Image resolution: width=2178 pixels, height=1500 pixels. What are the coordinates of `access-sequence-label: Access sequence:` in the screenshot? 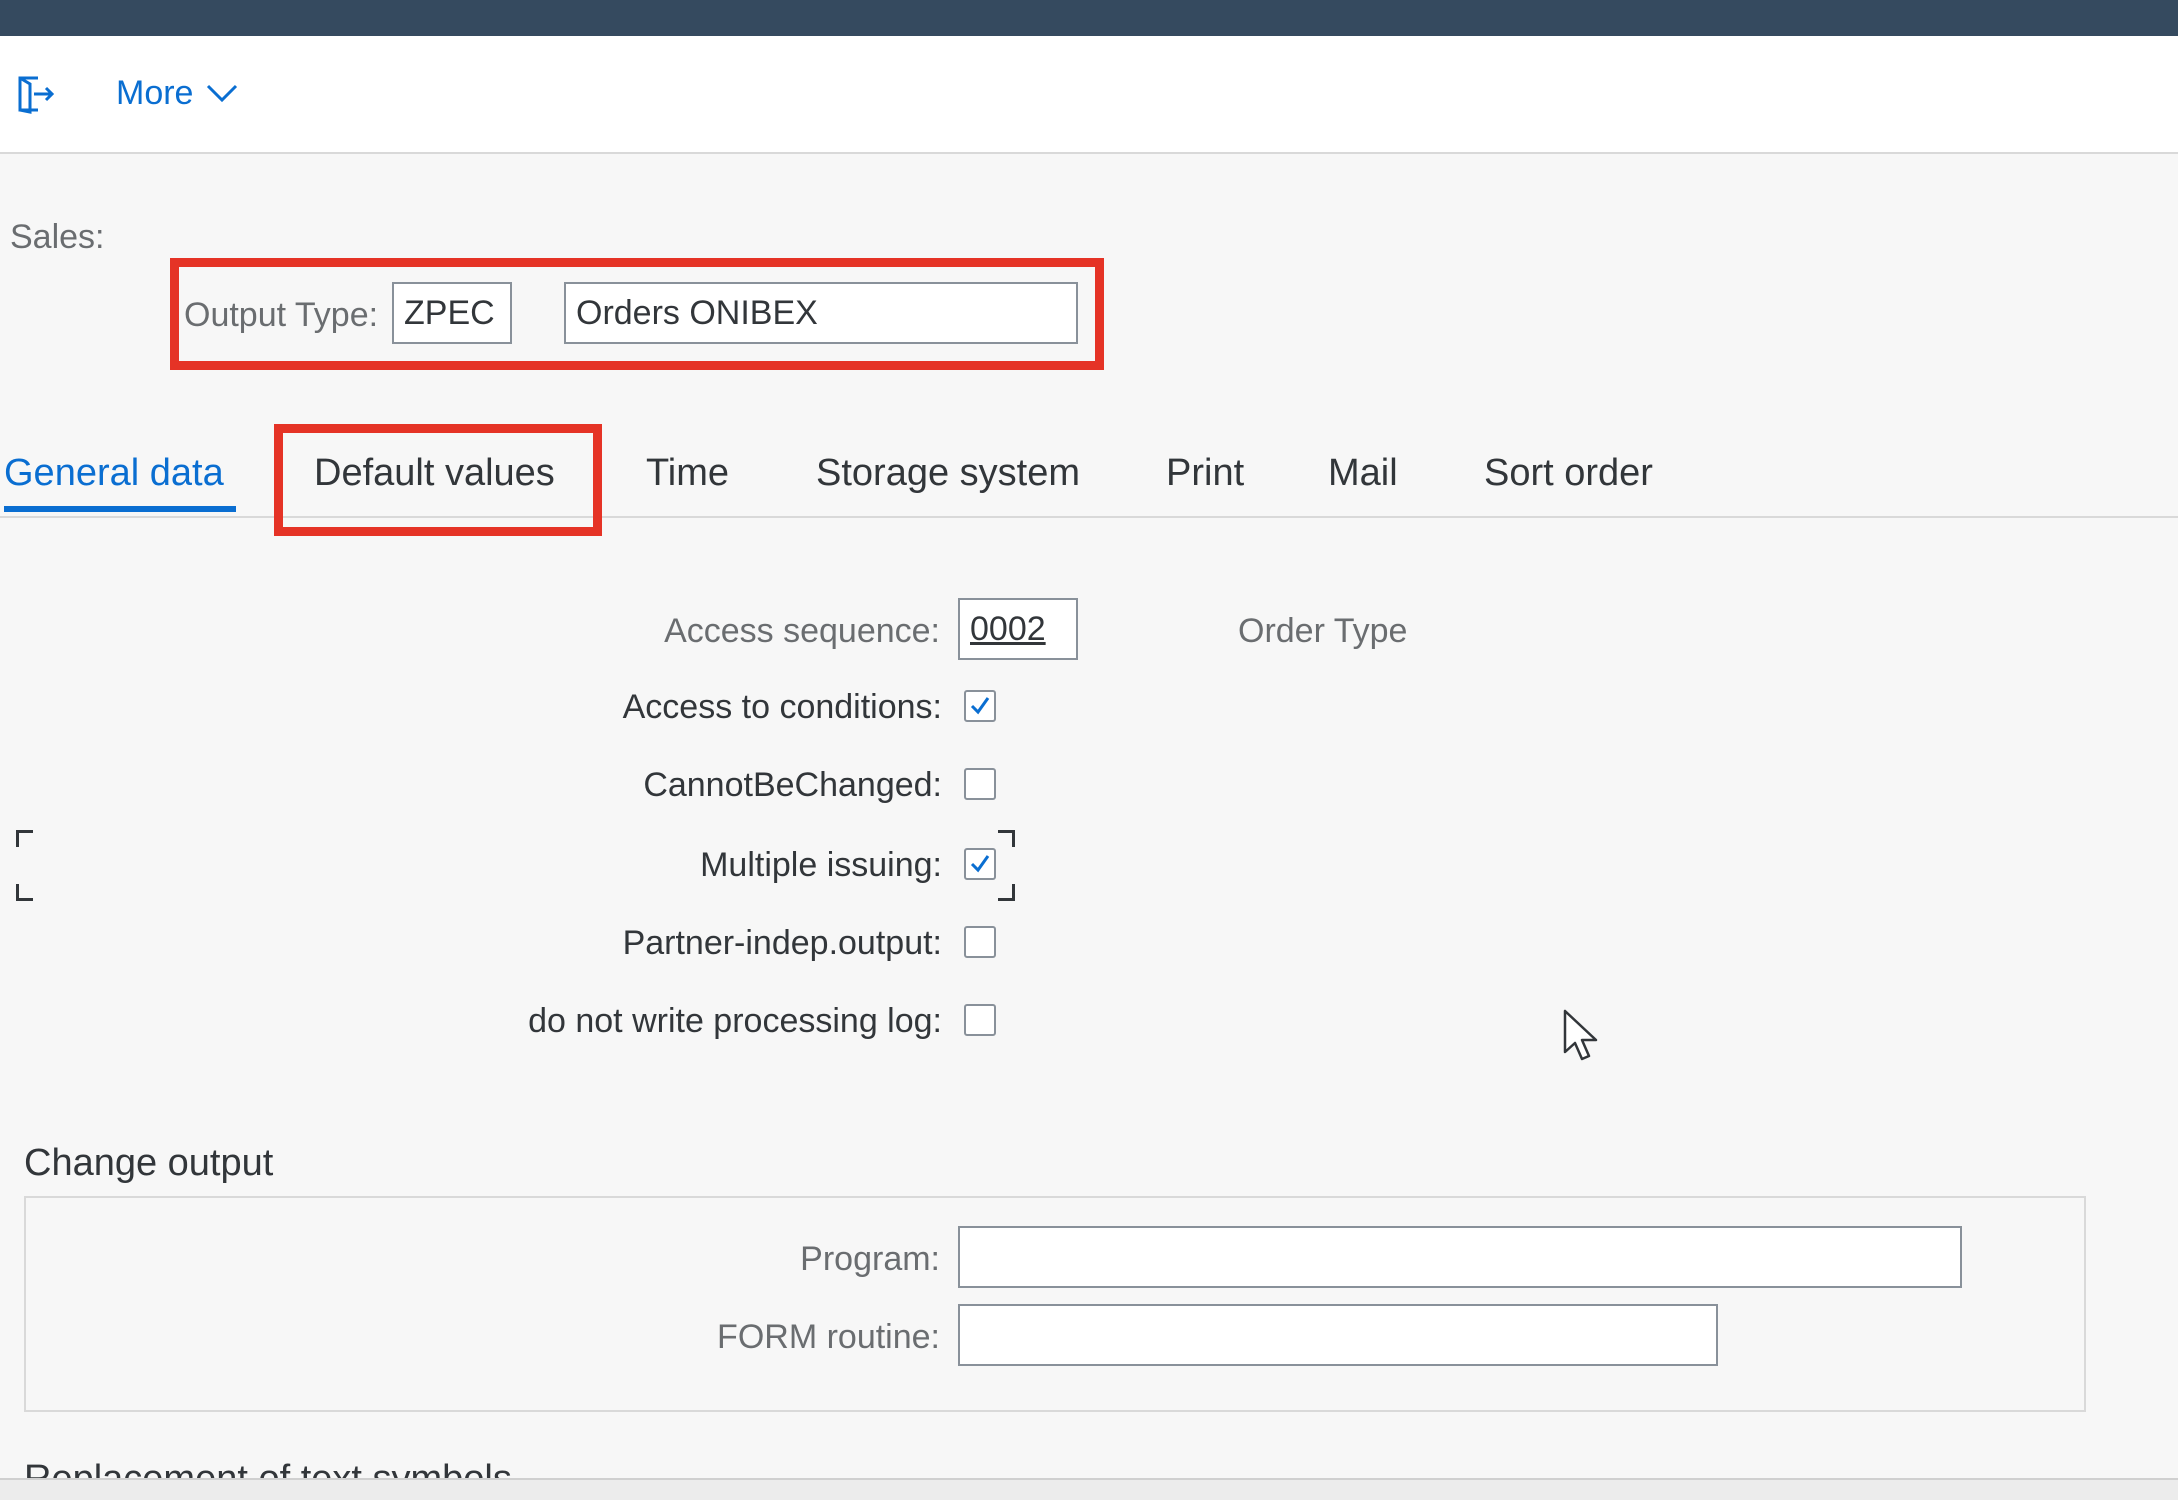 It's located at (802, 631).